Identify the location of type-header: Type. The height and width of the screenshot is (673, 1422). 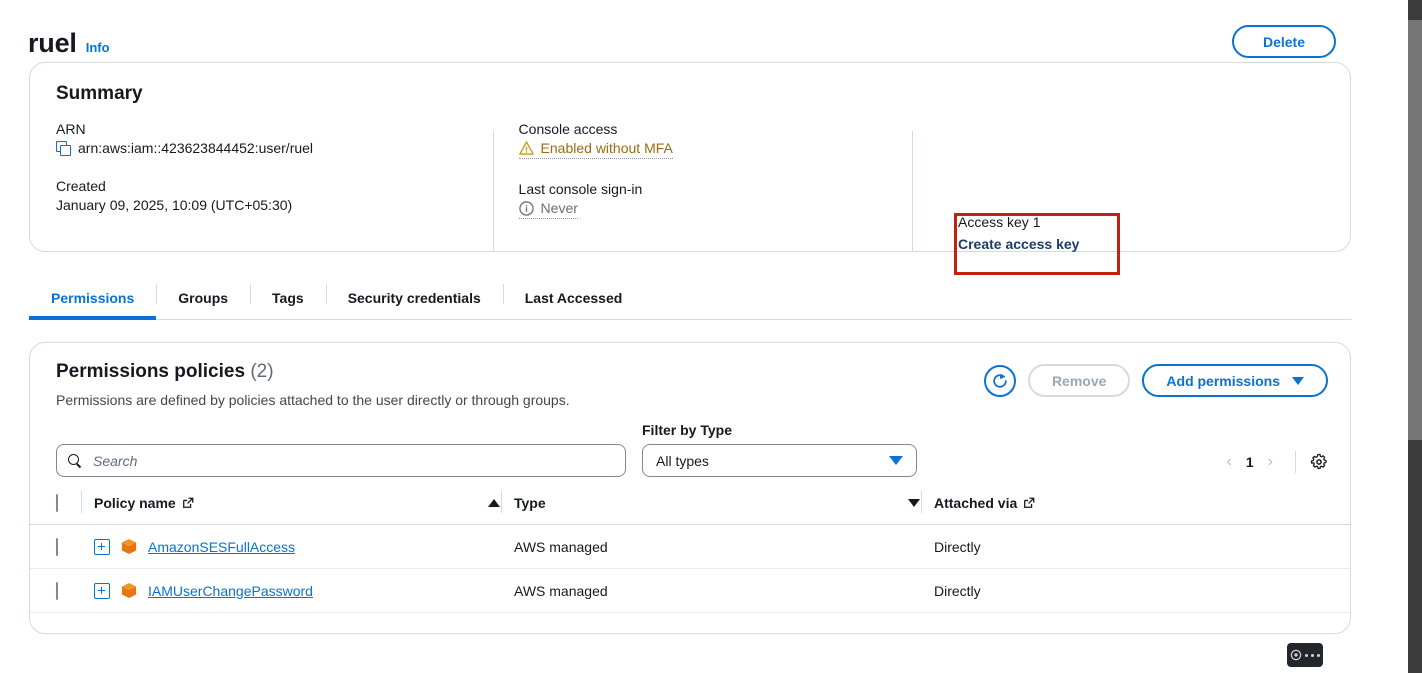
(717, 508).